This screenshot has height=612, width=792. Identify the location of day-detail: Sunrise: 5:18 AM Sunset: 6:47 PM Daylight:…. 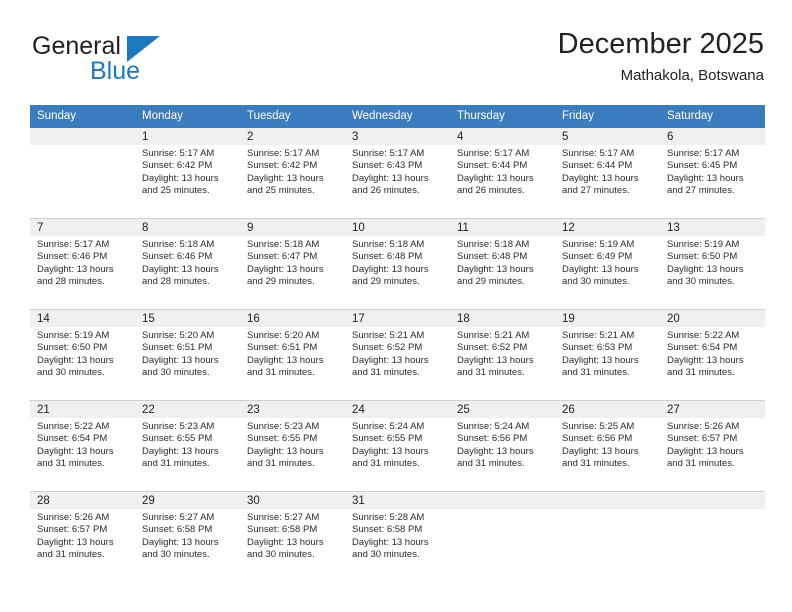
(292, 262).